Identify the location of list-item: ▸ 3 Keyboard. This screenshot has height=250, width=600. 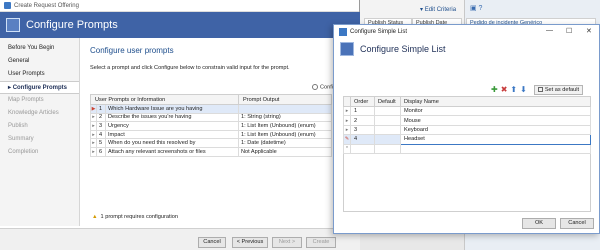
(467, 130).